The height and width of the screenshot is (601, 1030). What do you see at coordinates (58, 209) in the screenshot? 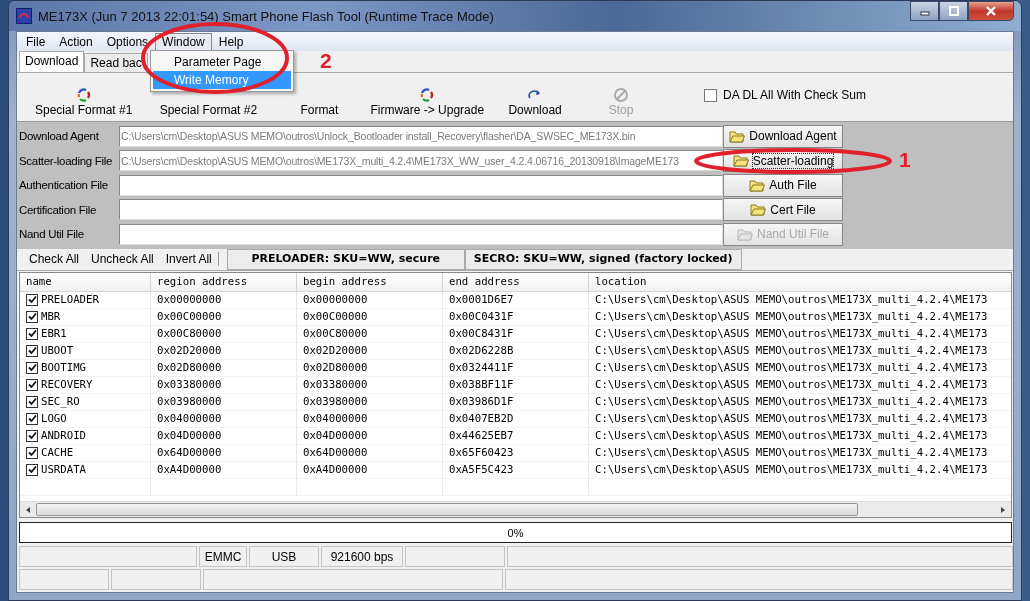
I see `field-label: Certification File` at bounding box center [58, 209].